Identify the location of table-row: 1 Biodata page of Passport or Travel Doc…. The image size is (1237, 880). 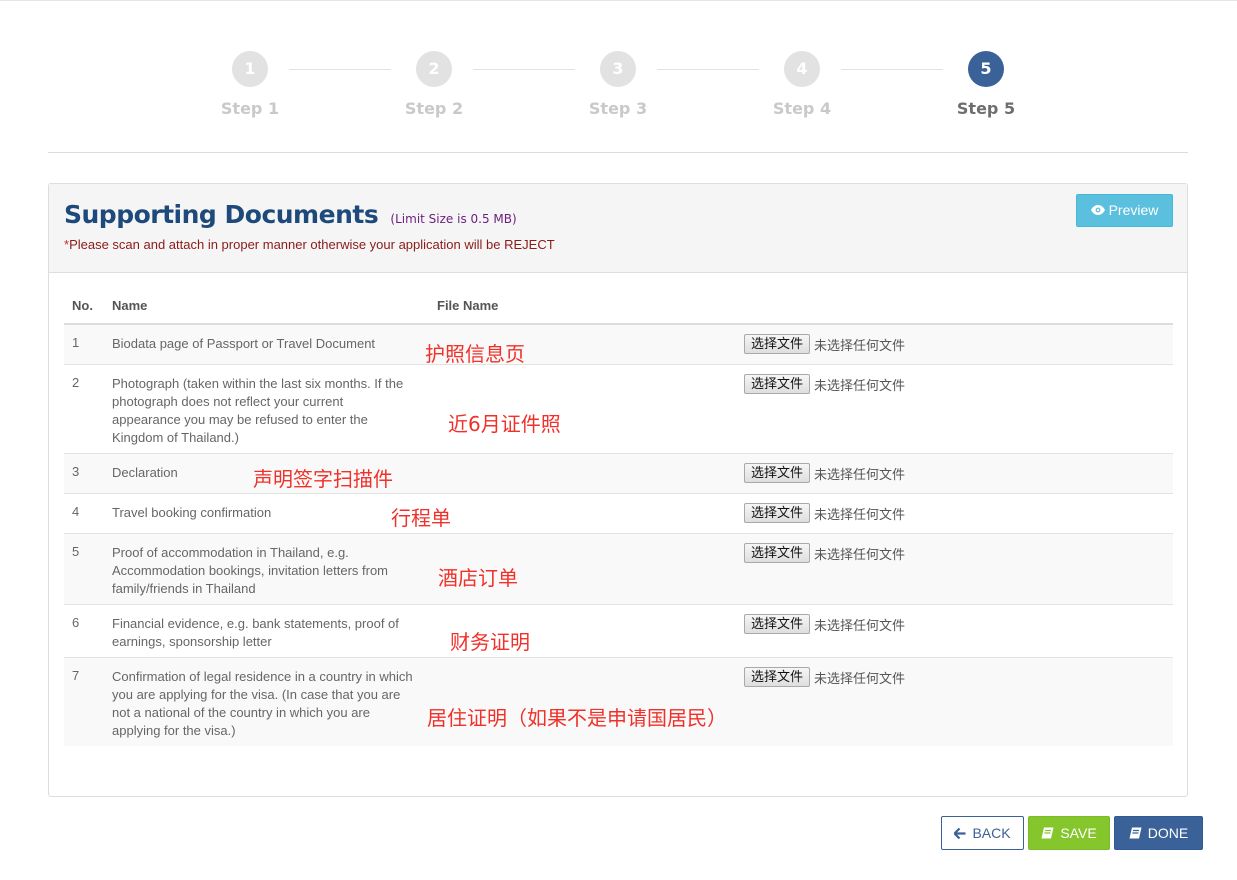
(618, 345).